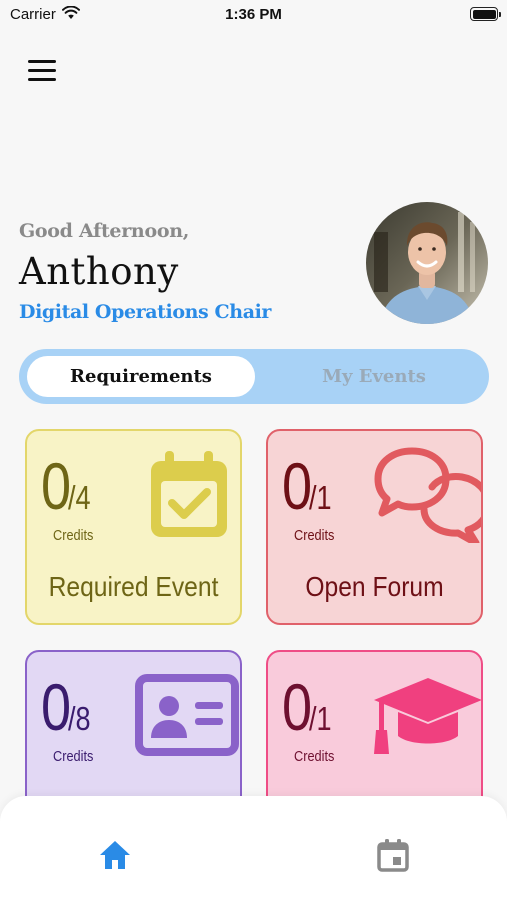 This screenshot has height=900, width=507. Describe the element at coordinates (426, 497) in the screenshot. I see `chat-bubbles-icon` at that location.